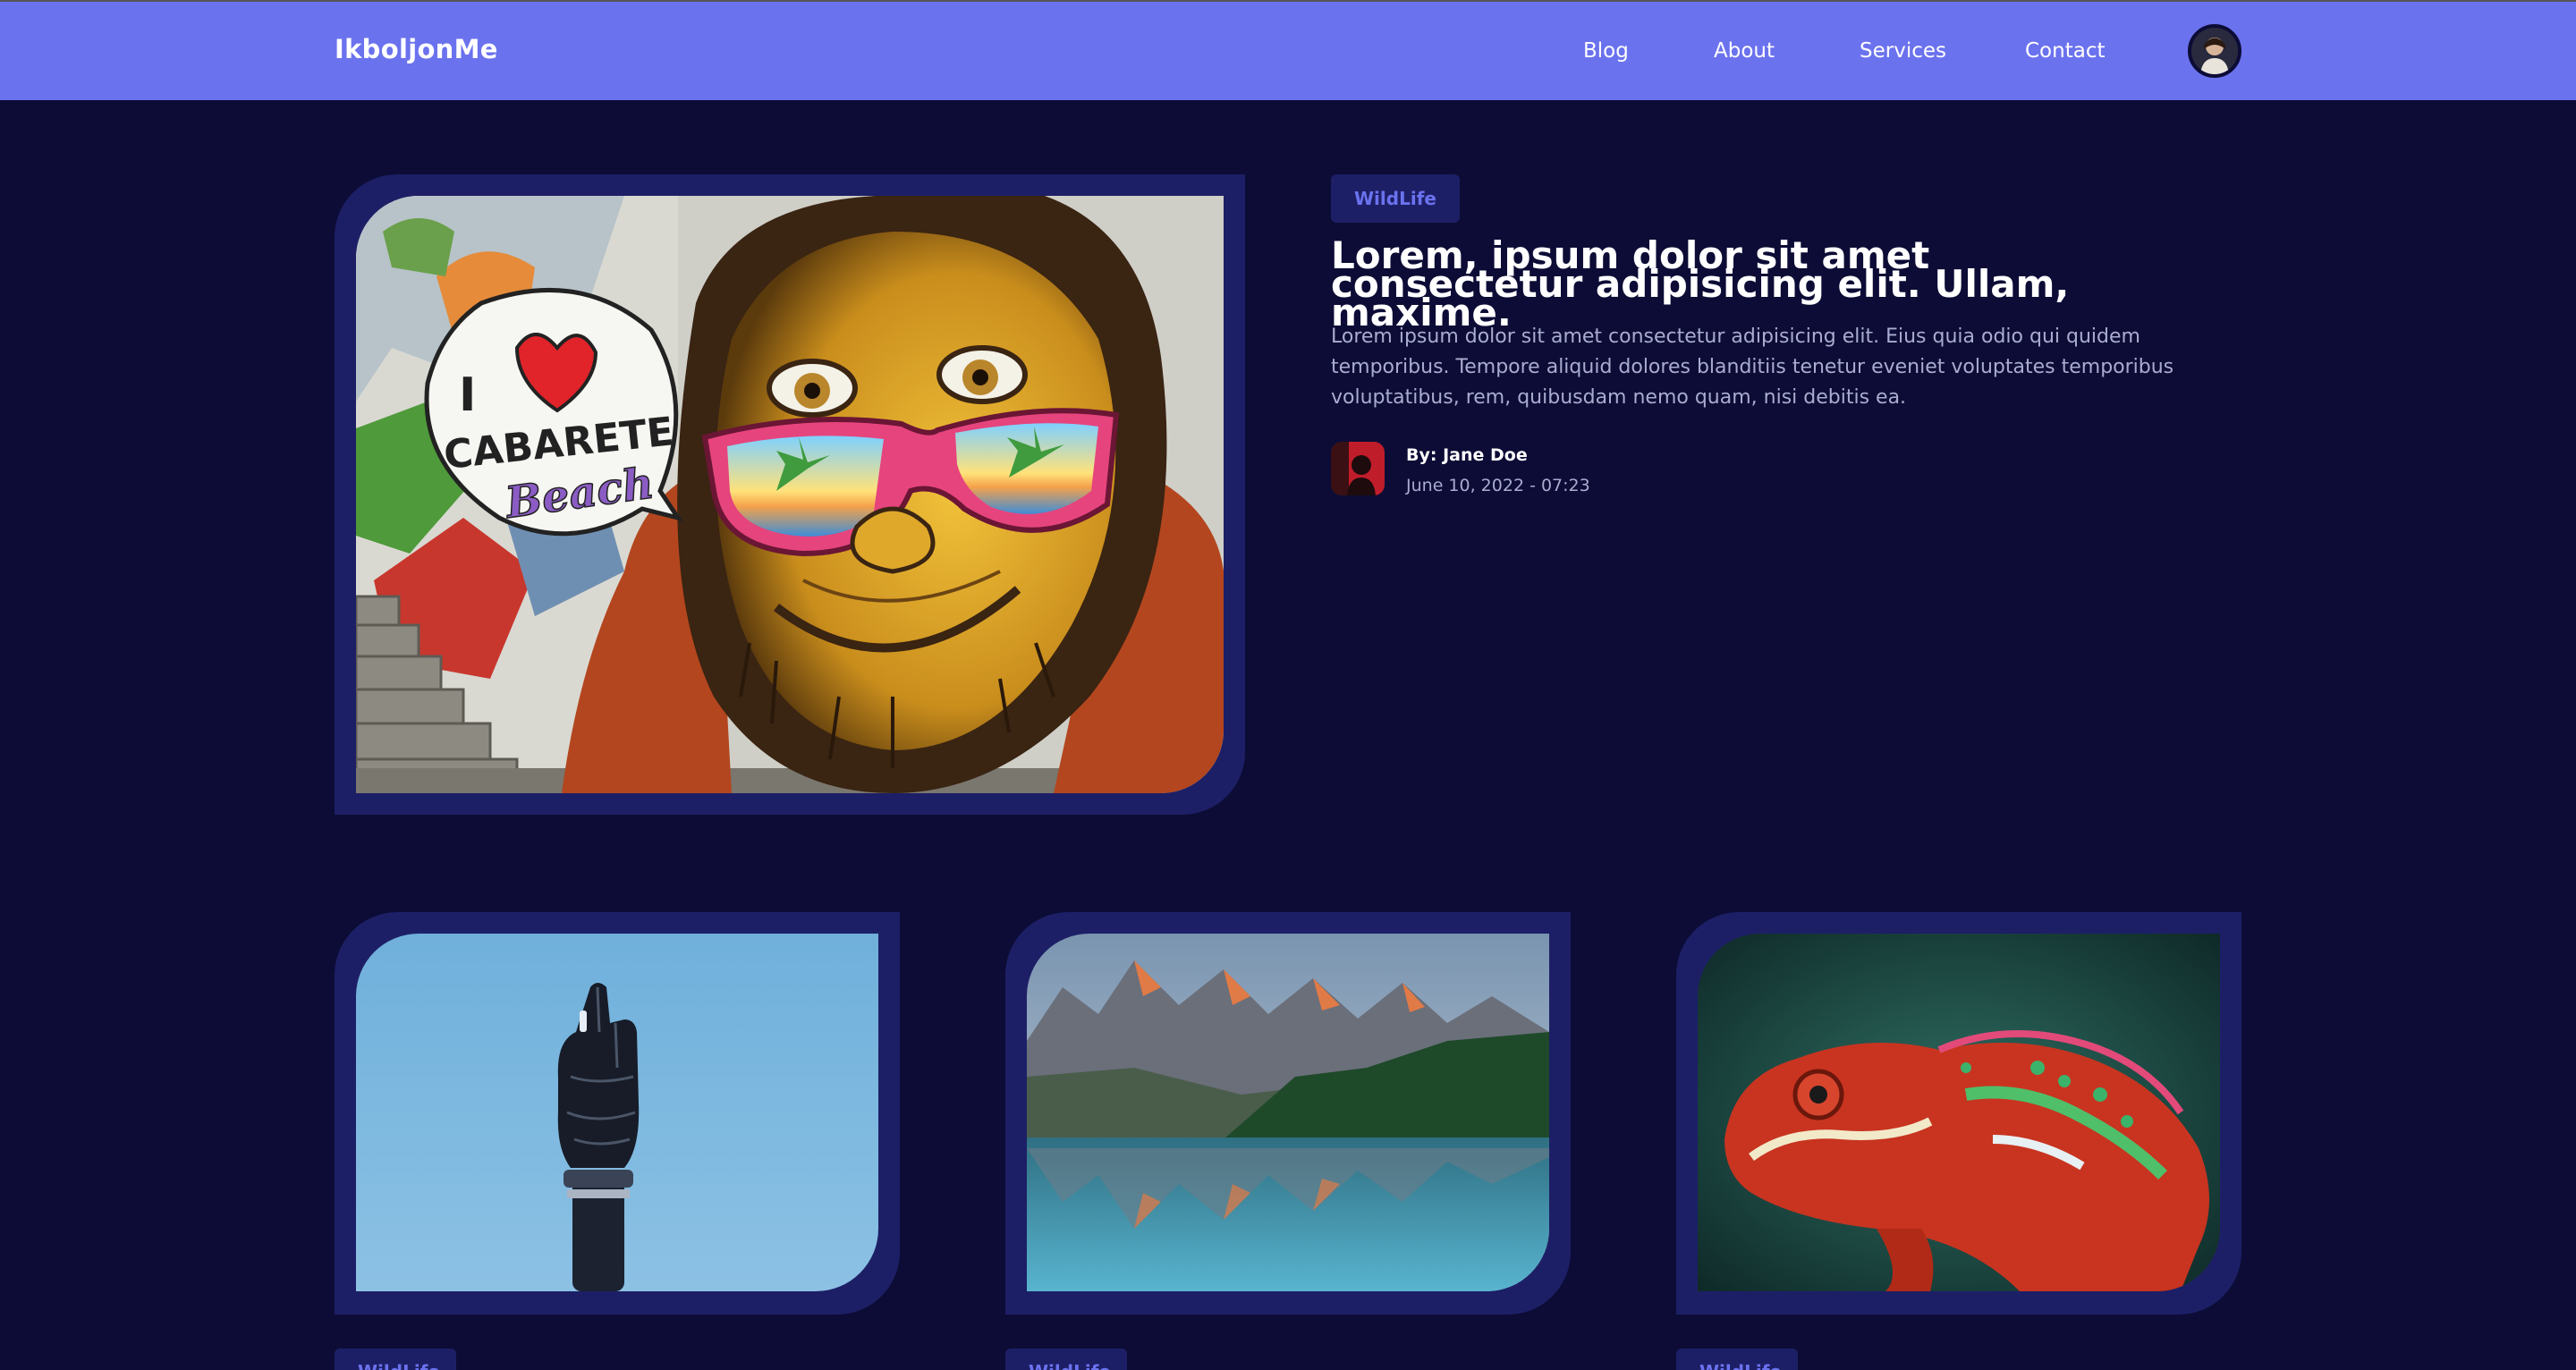 The width and height of the screenshot is (2576, 1370). What do you see at coordinates (1744, 51) in the screenshot?
I see `nav-link-about: About` at bounding box center [1744, 51].